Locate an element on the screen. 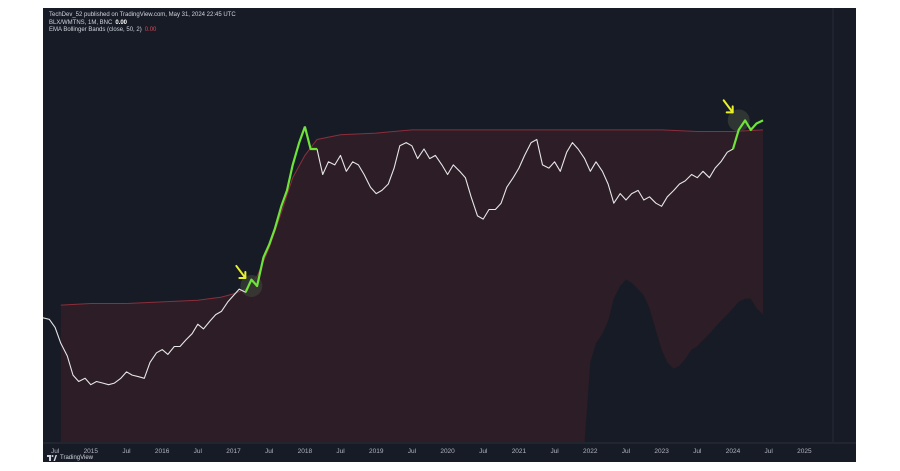 The image size is (900, 471). x-tick-label: 2017 is located at coordinates (233, 451).